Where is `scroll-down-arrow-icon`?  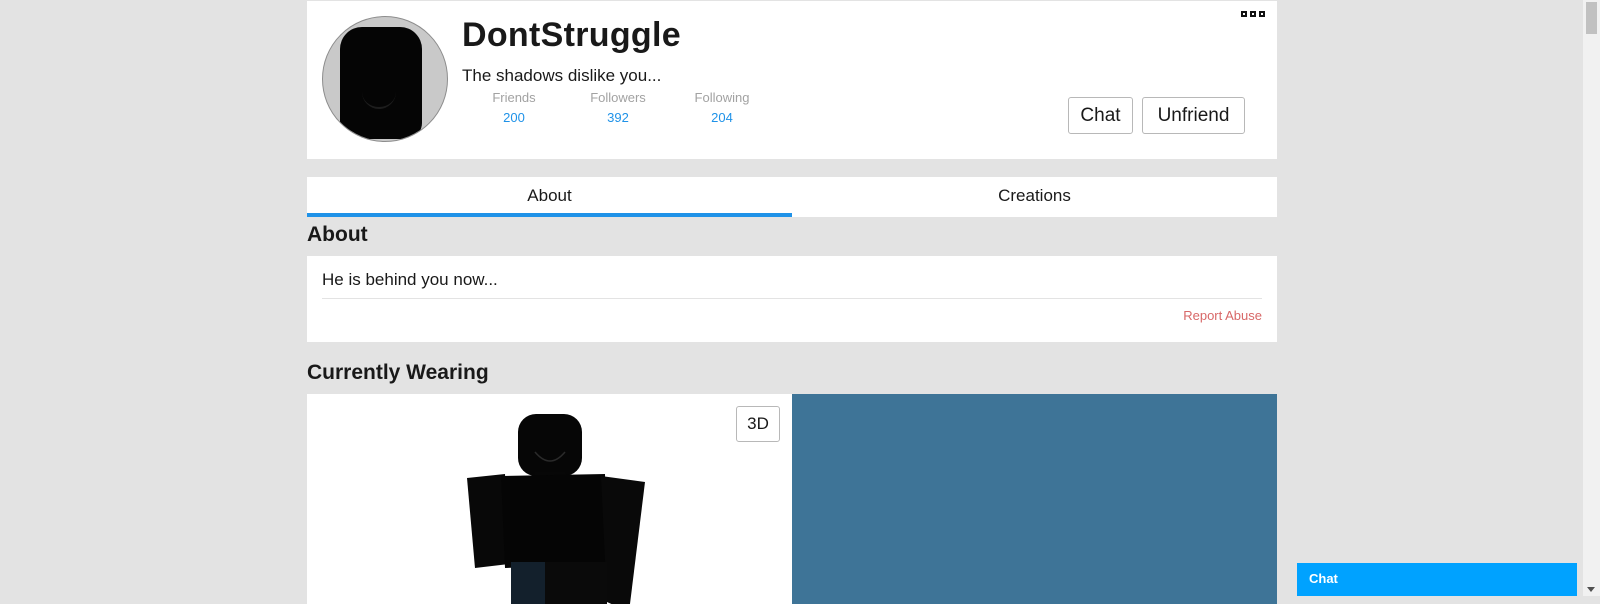 scroll-down-arrow-icon is located at coordinates (1591, 589).